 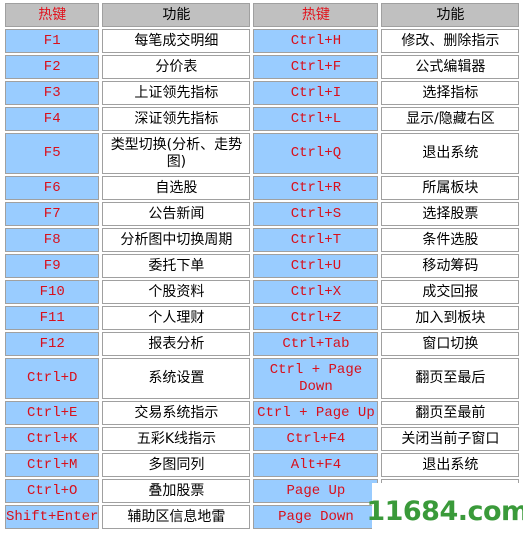 I want to click on hotkey-cell-left: F12, so click(x=52, y=344).